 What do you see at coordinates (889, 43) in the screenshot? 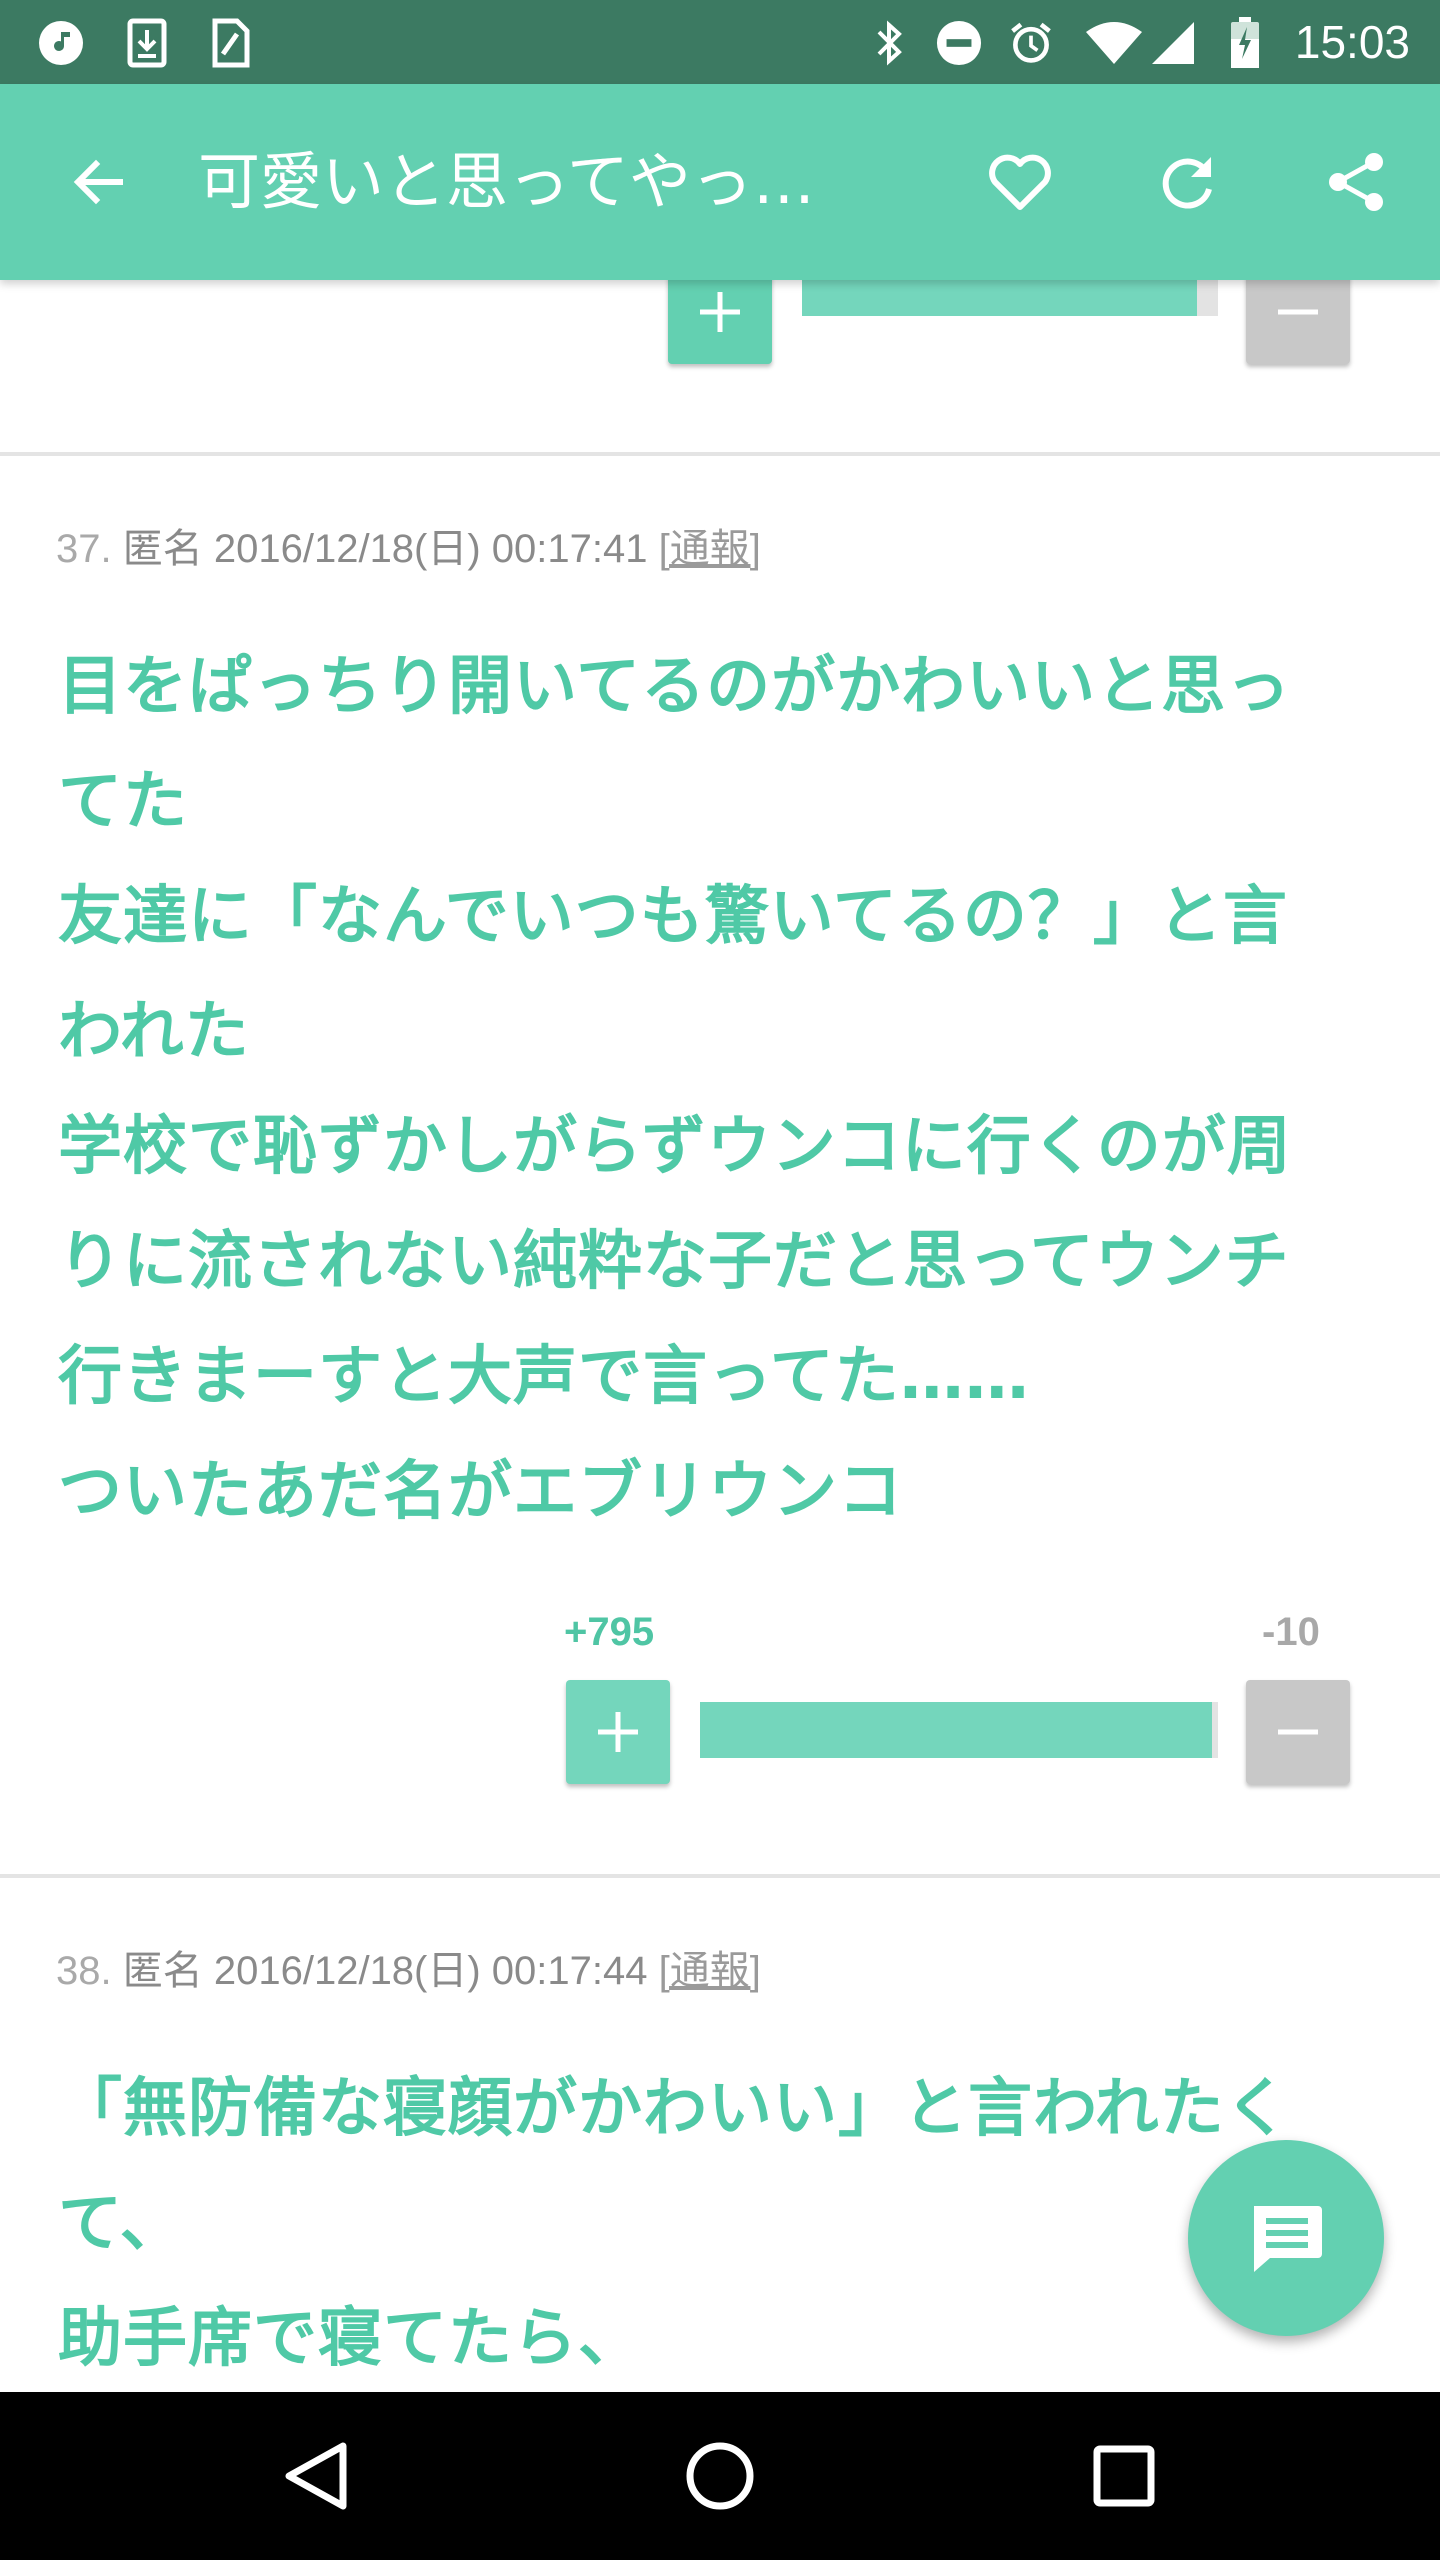
I see `bluetooth-icon` at bounding box center [889, 43].